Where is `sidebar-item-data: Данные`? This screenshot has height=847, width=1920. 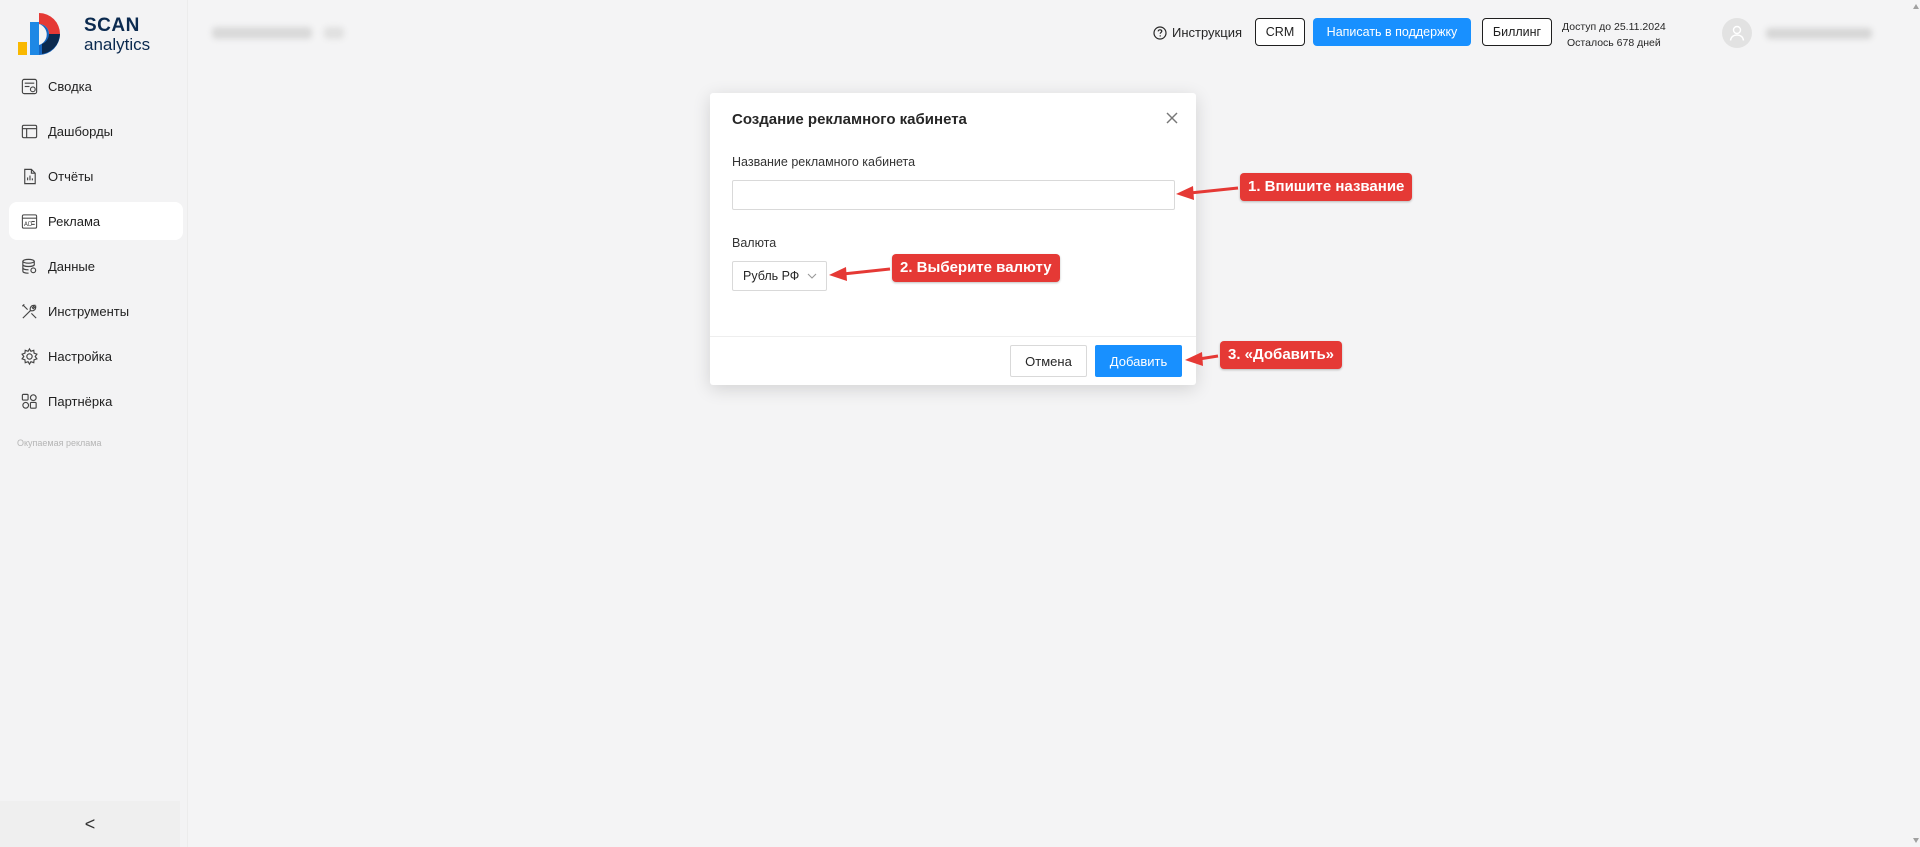 sidebar-item-data: Данные is located at coordinates (96, 266).